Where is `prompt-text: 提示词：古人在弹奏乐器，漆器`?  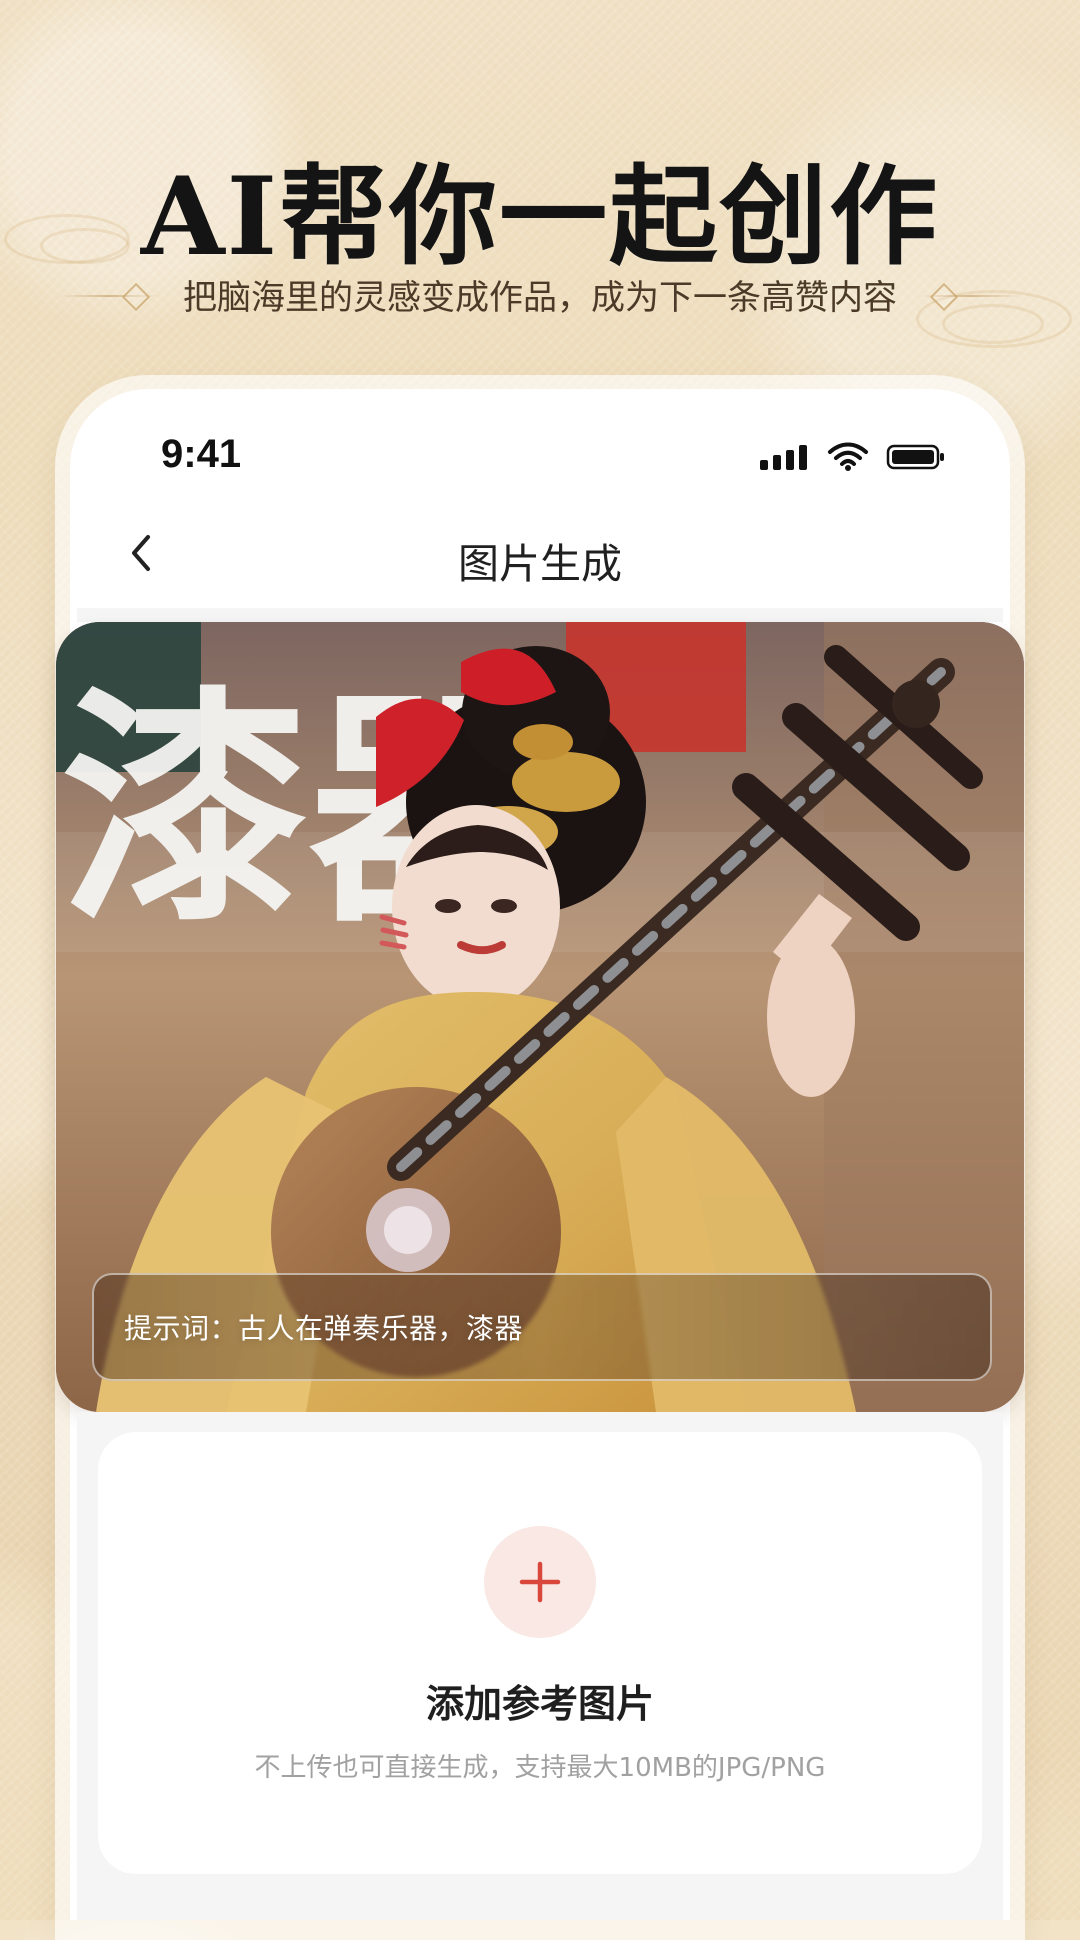 prompt-text: 提示词：古人在弹奏乐器，漆器 is located at coordinates (324, 1328).